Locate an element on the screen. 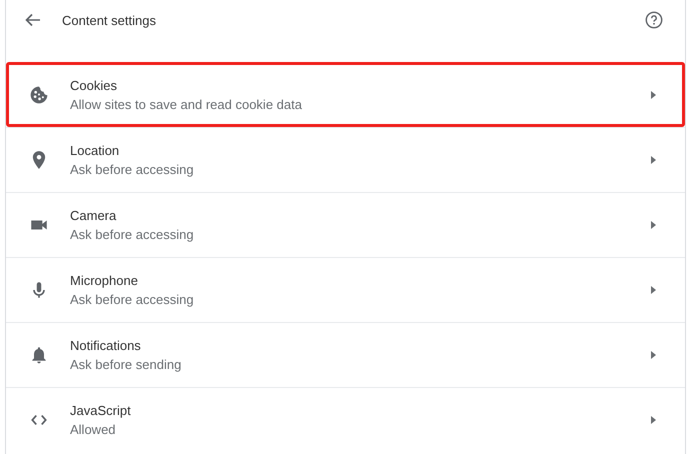  settings-row: Camera Ask before accessing is located at coordinates (345, 225).